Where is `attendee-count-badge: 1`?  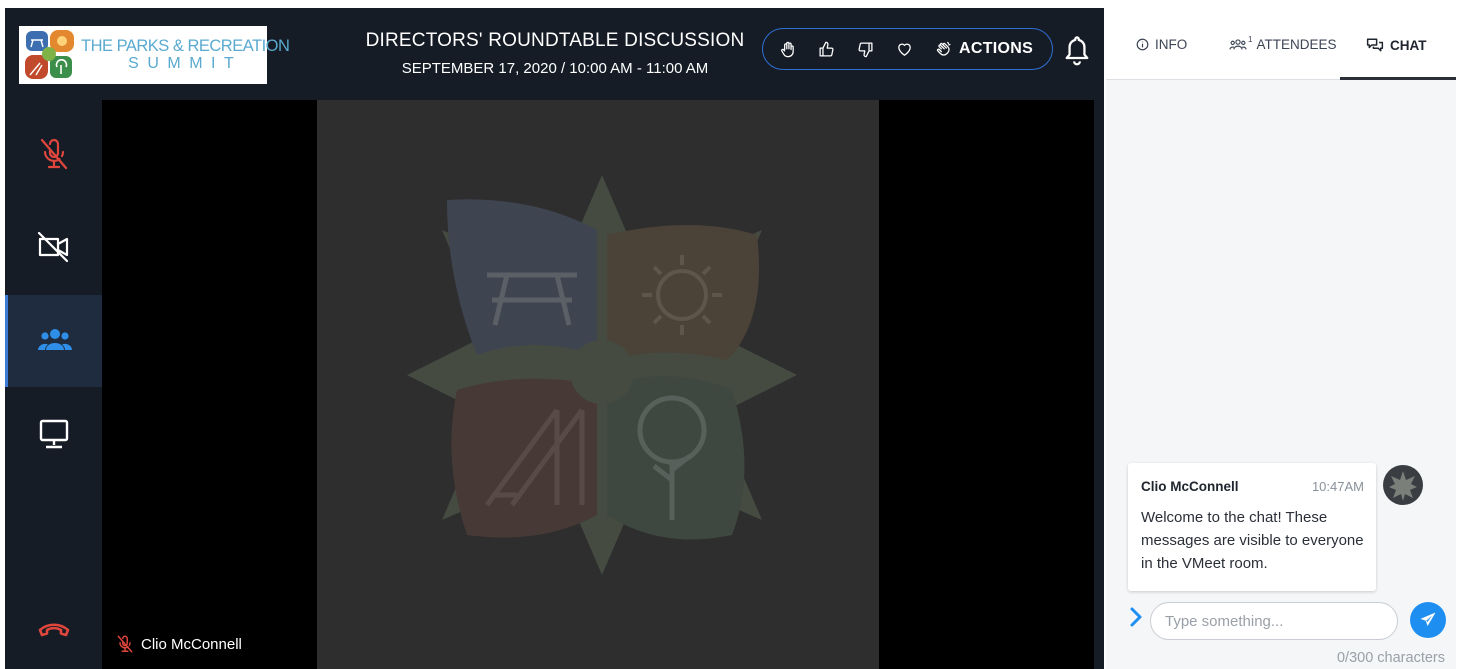 attendee-count-badge: 1 is located at coordinates (1250, 39).